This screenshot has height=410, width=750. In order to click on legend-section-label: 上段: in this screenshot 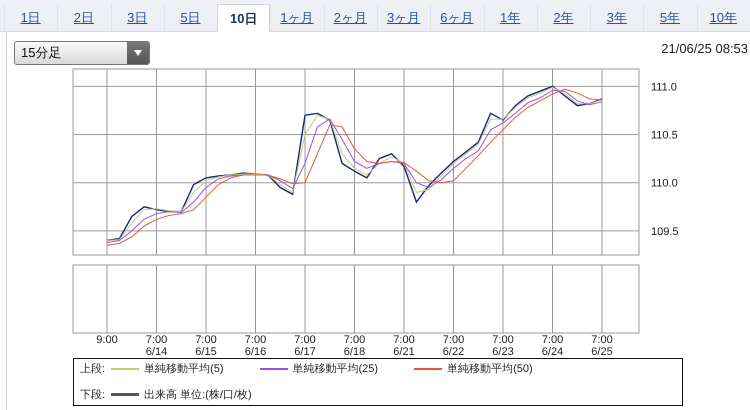, I will do `click(93, 369)`.